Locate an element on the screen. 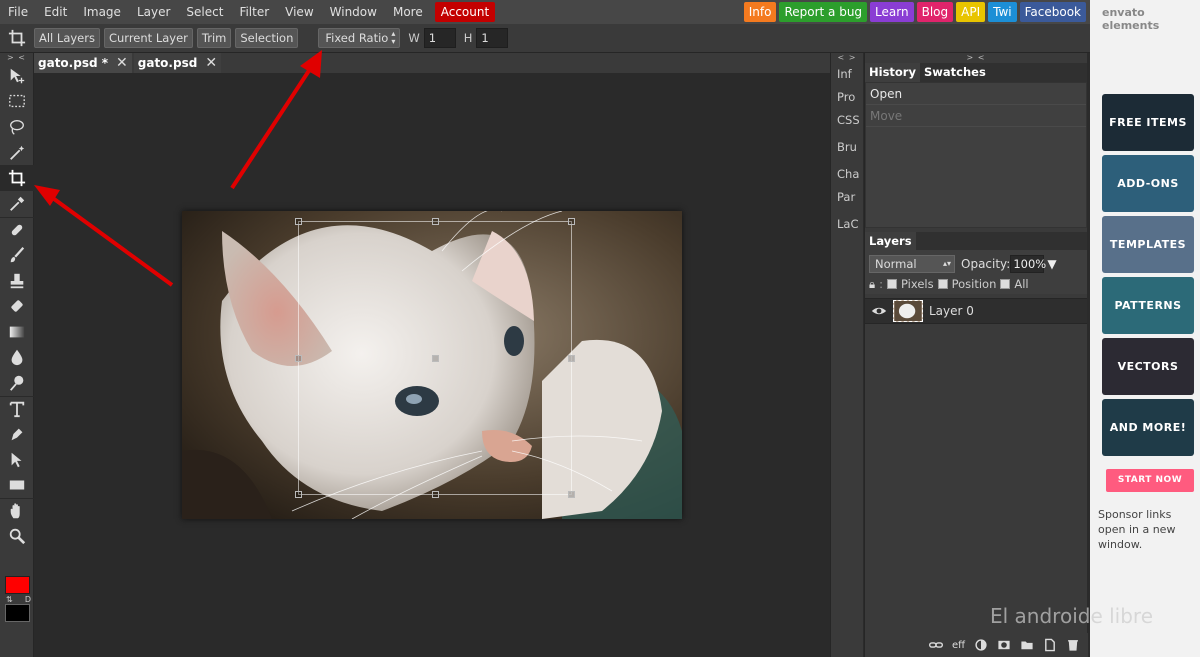  lock-all-checkbox is located at coordinates (1005, 284).